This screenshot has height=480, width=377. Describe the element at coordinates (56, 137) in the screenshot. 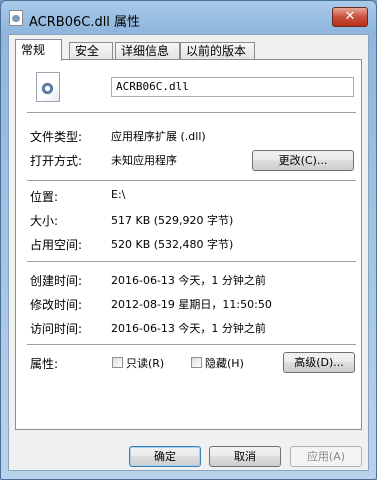

I see `file-type-label: 文件类型:` at that location.